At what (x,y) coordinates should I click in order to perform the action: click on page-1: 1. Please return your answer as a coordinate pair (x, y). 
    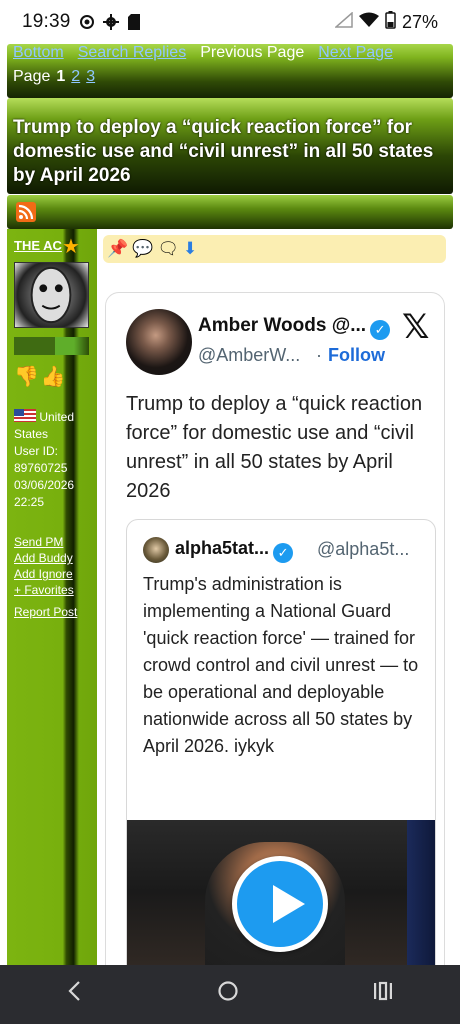
    Looking at the image, I should click on (61, 76).